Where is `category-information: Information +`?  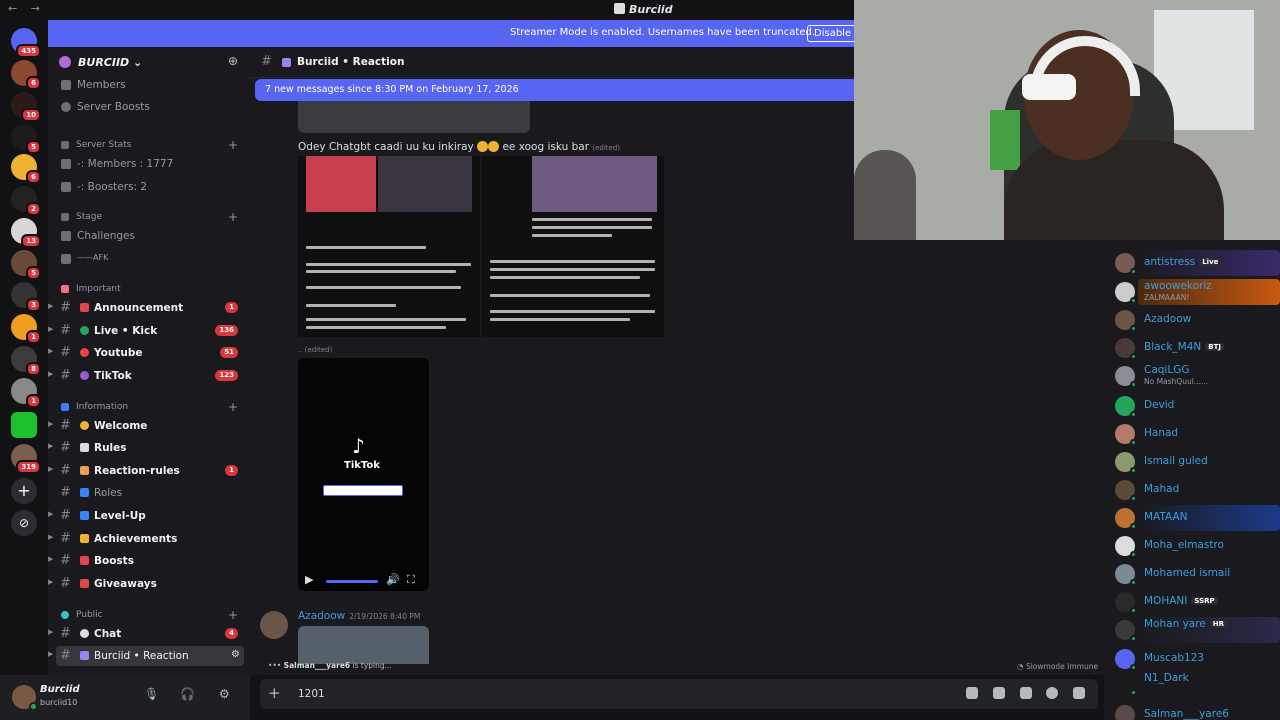
category-information: Information + is located at coordinates (149, 408).